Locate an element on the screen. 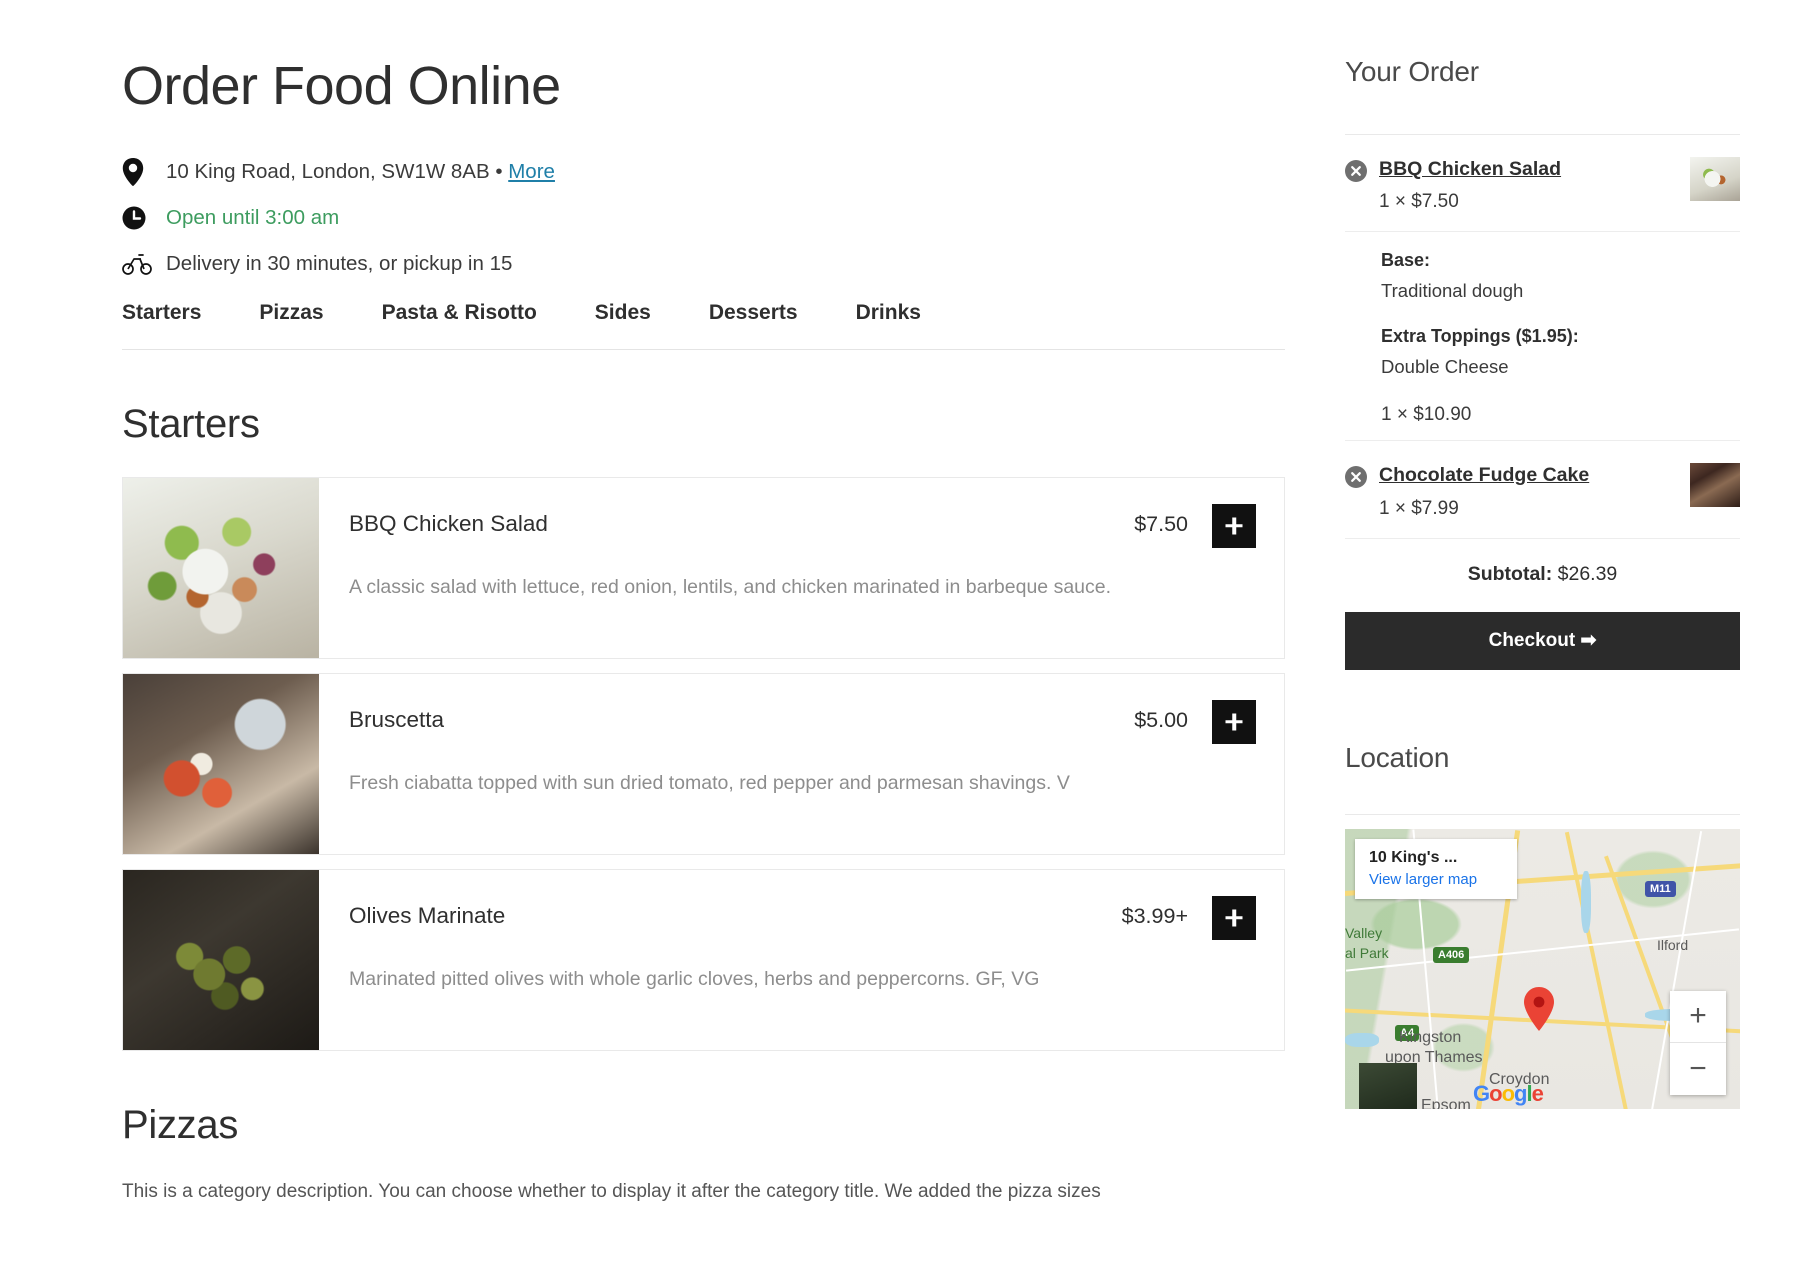  order-line-item: BBQ Chicken Salad 1 × $7.50 is located at coordinates (1542, 183).